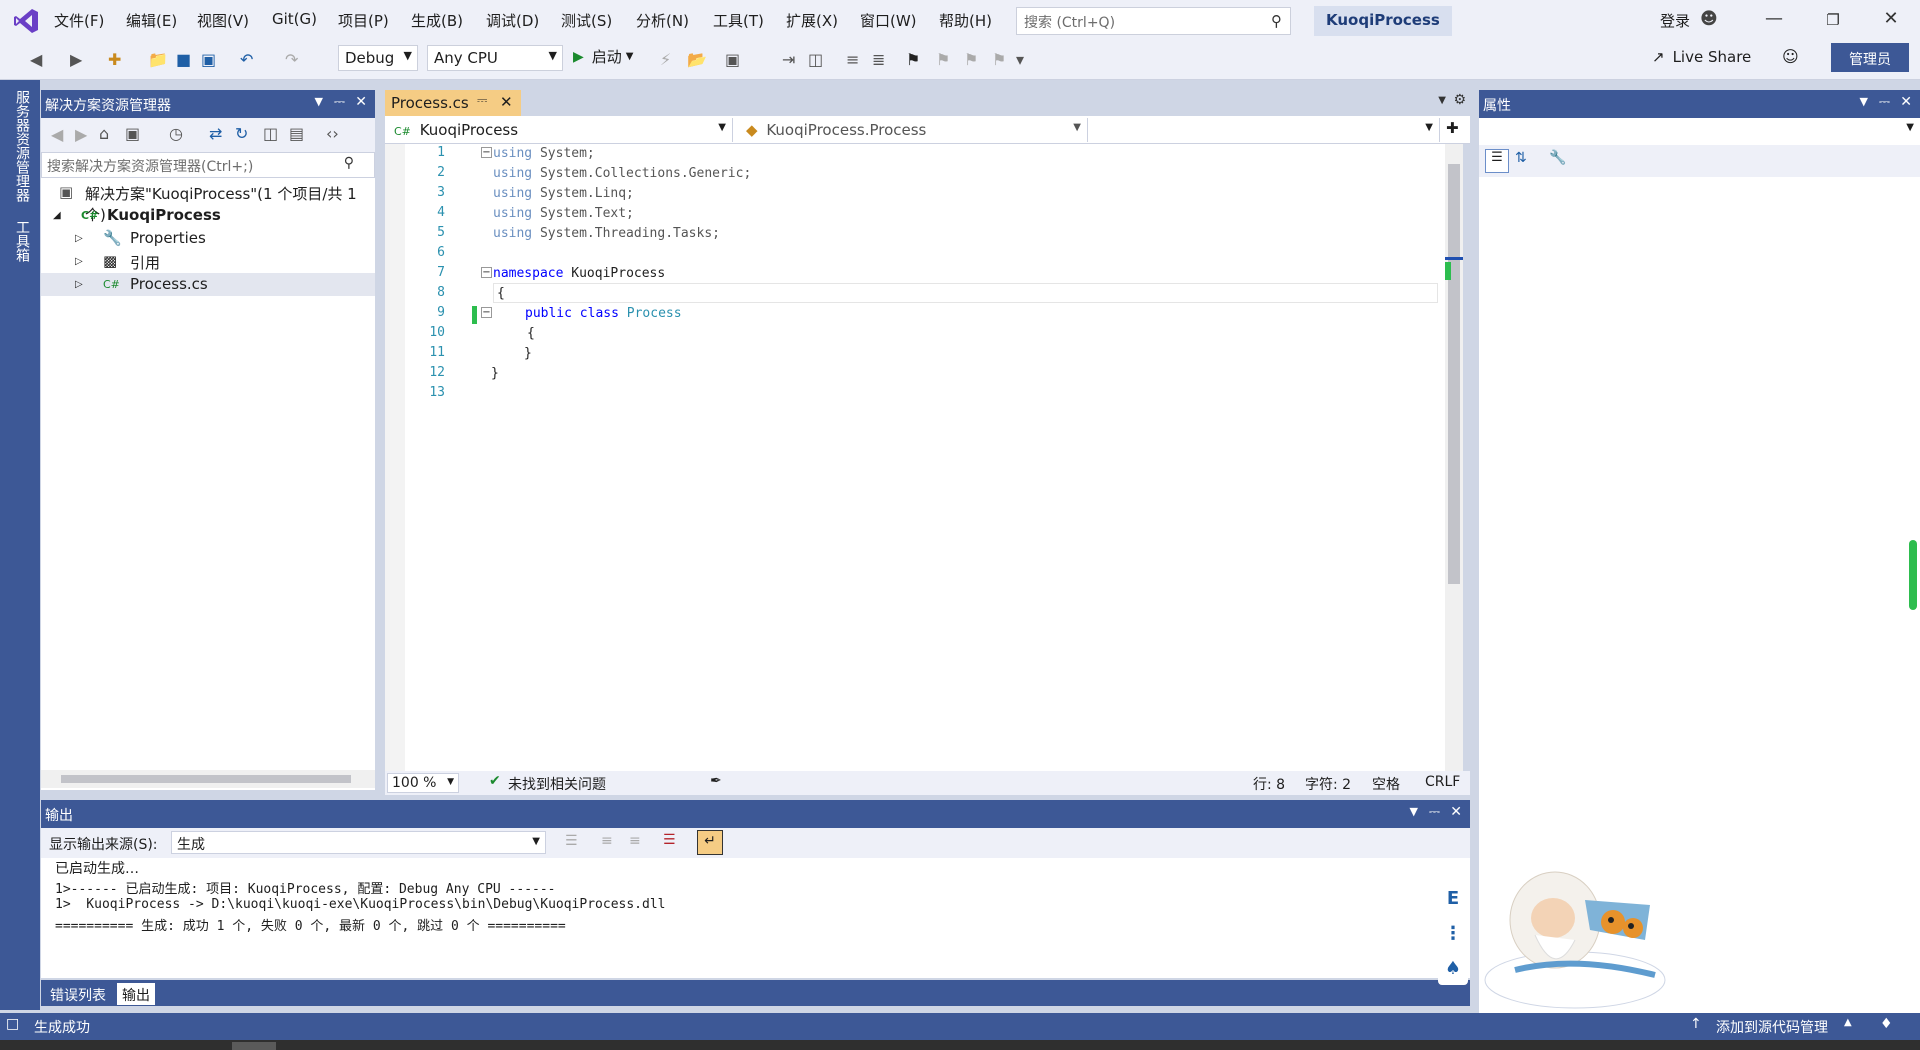 This screenshot has height=1050, width=1920. I want to click on categorized-icon: ☰, so click(1497, 161).